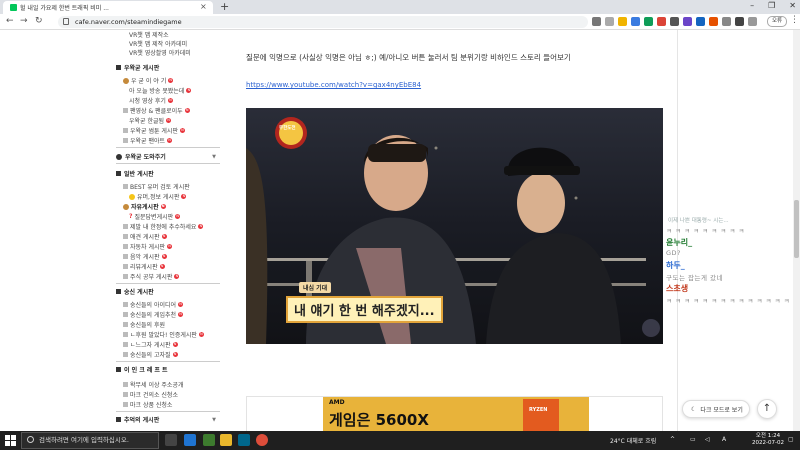 The image size is (800, 450). Describe the element at coordinates (149, 34) in the screenshot. I see `sidebar-item: VR챗 맵 제작소` at that location.